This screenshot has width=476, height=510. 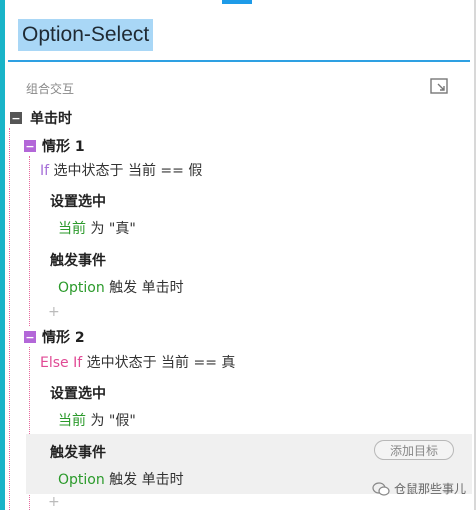 I want to click on widget-name-text: Option-Select, so click(x=86, y=35).